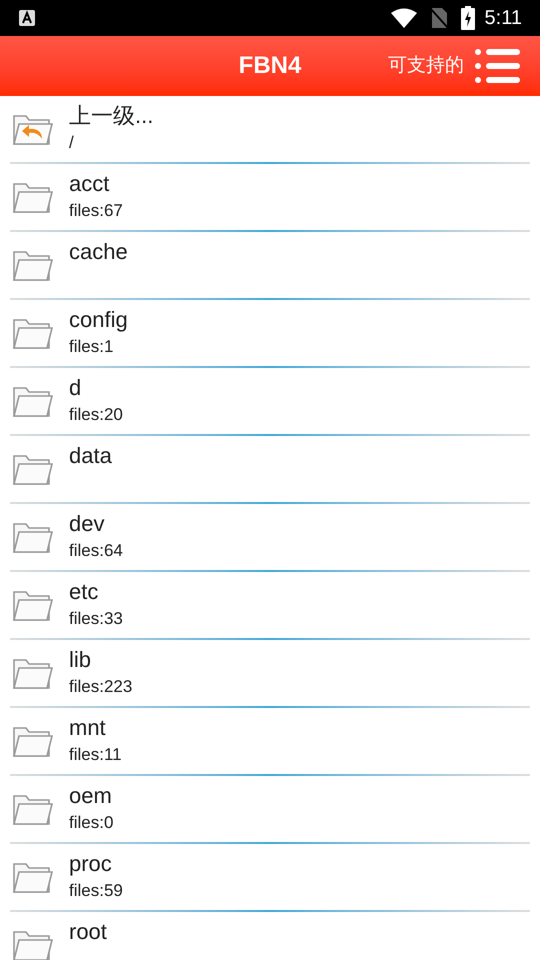 The height and width of the screenshot is (960, 540). What do you see at coordinates (96, 415) in the screenshot?
I see `folder-detail: files:20` at bounding box center [96, 415].